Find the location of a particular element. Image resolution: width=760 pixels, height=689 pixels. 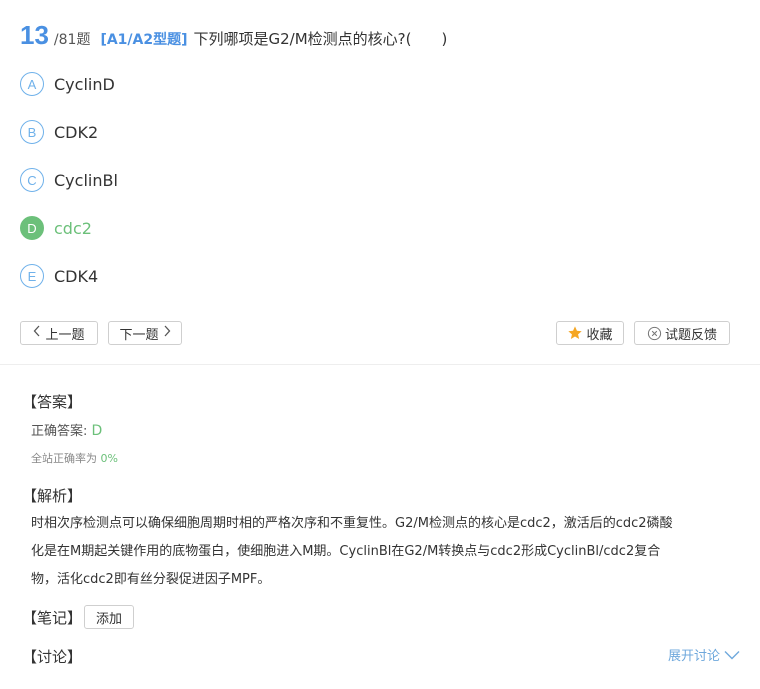

option-text: CyclinD is located at coordinates (84, 84).